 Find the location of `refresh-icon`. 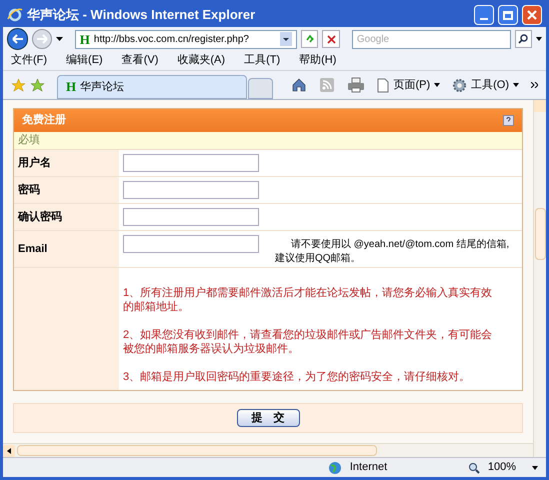

refresh-icon is located at coordinates (309, 39).